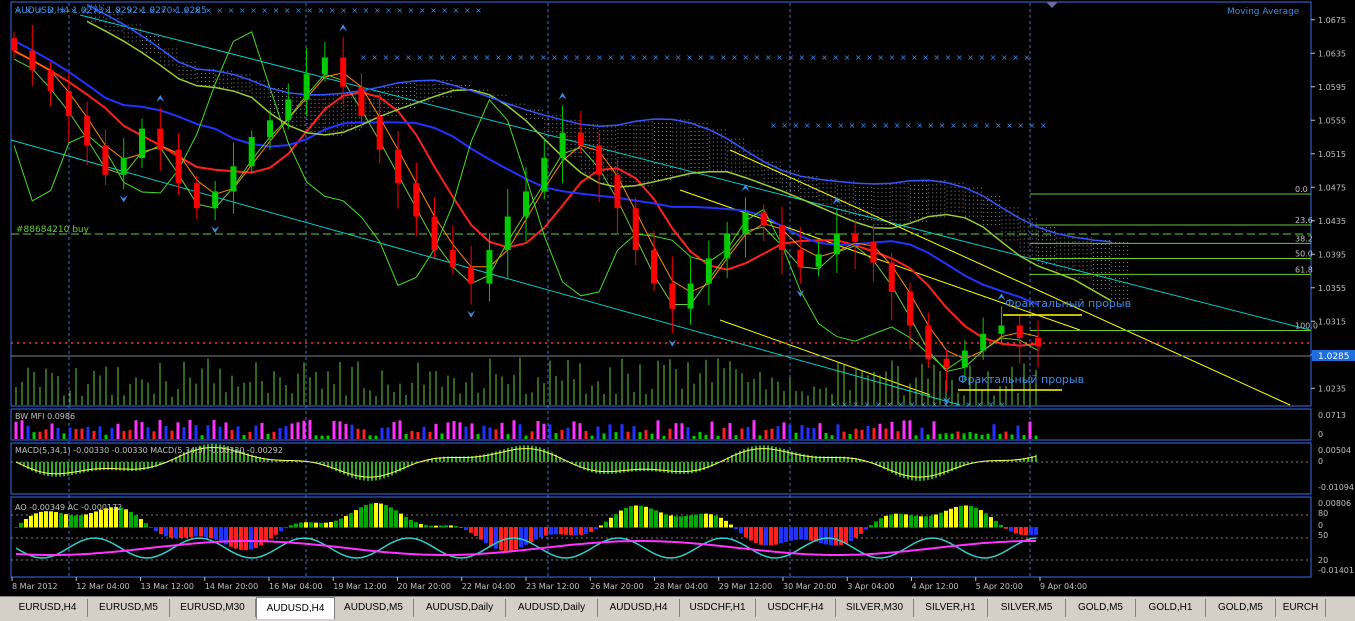  Describe the element at coordinates (374, 608) in the screenshot. I see `chart-tab-audusd-m5: AUDUSD,M5` at that location.